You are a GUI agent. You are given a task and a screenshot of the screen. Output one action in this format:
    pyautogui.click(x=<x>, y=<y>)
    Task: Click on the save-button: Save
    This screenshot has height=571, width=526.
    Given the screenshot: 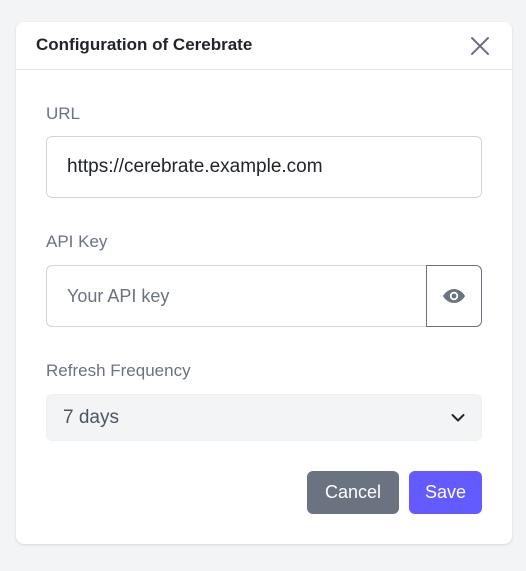 What is the action you would take?
    pyautogui.click(x=445, y=492)
    